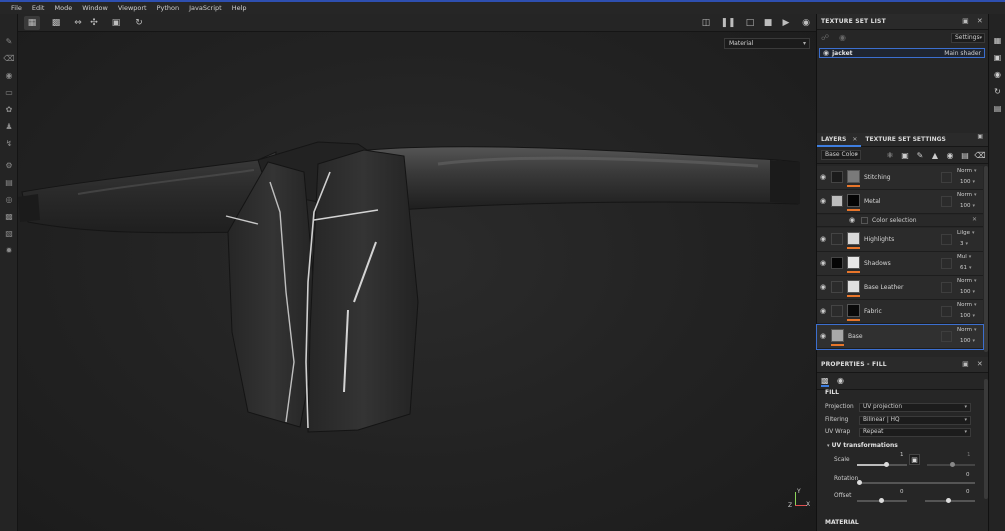 Image resolution: width=1005 pixels, height=531 pixels. What do you see at coordinates (964, 257) in the screenshot?
I see `blend-mode-dropdown: Mul ▾` at bounding box center [964, 257].